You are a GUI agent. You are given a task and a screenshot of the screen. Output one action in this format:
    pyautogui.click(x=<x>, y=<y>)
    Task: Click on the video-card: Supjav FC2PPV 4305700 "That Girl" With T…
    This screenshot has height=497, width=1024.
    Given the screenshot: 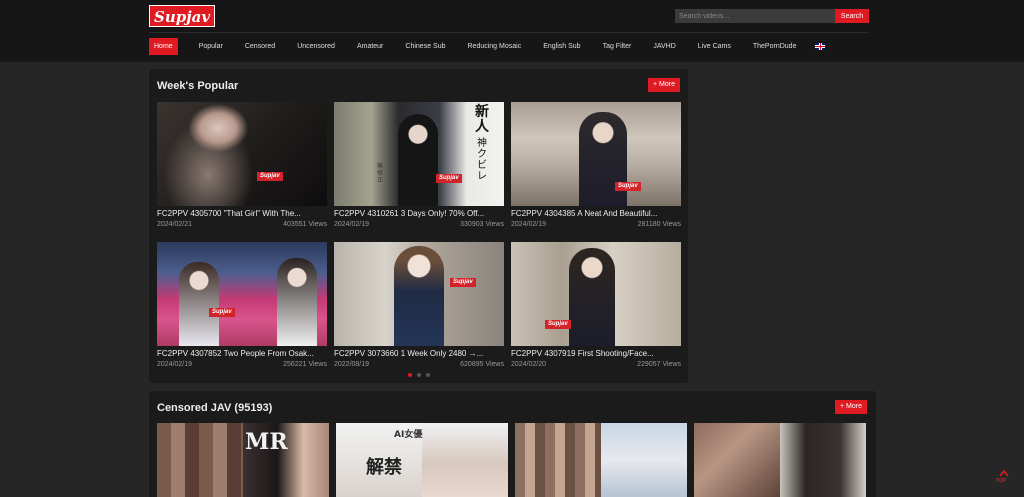 What is the action you would take?
    pyautogui.click(x=242, y=168)
    